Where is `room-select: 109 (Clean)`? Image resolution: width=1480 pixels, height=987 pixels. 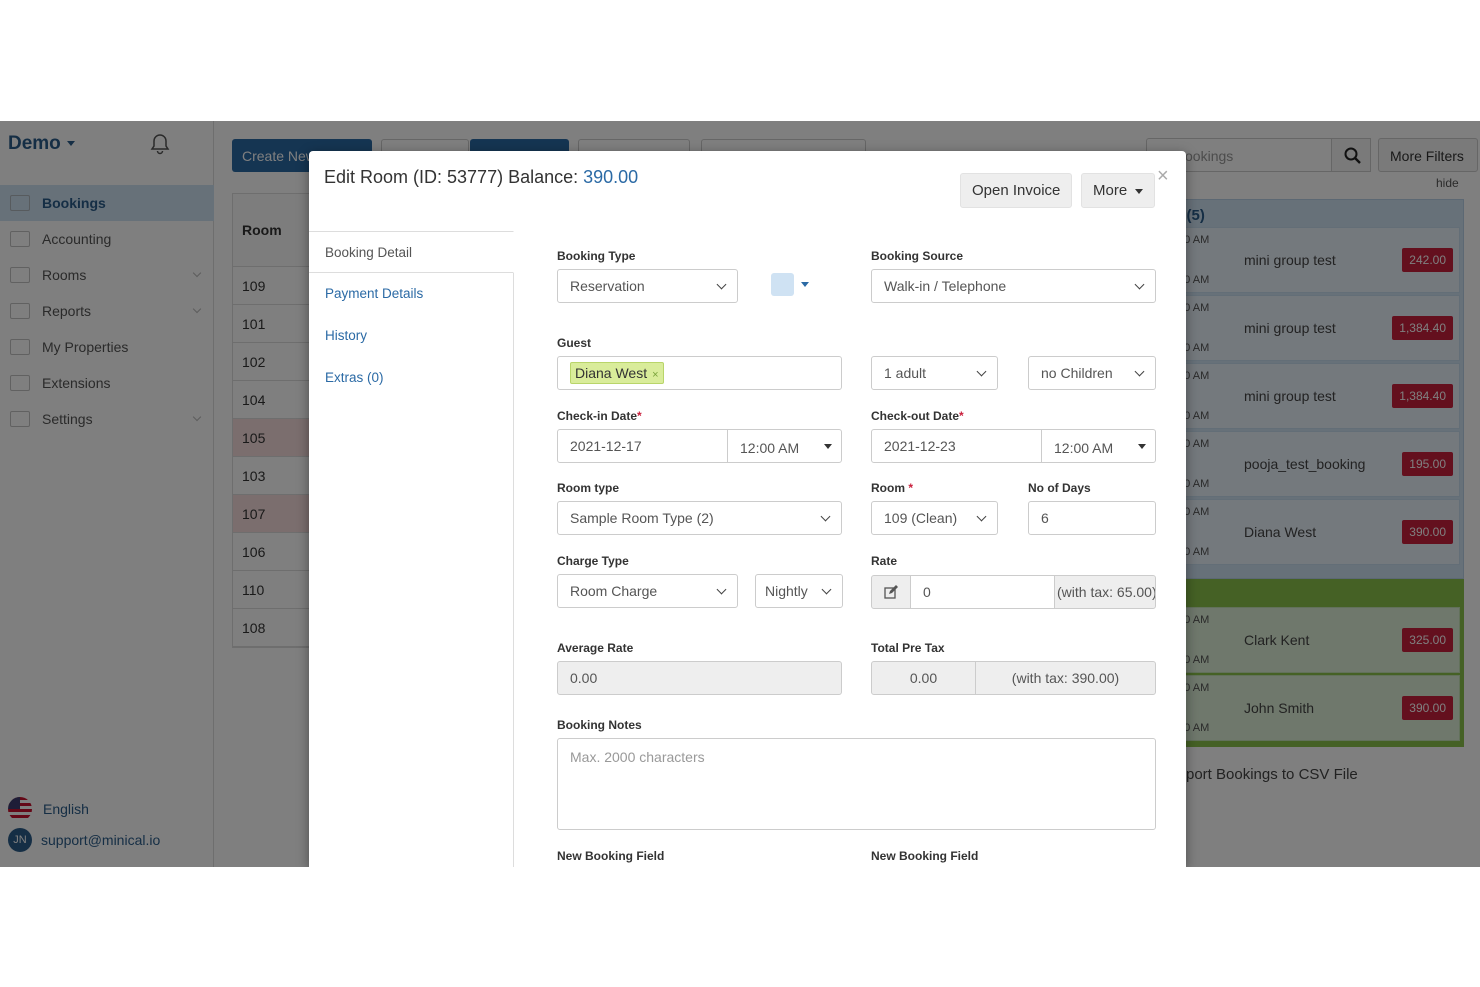 room-select: 109 (Clean) is located at coordinates (934, 518).